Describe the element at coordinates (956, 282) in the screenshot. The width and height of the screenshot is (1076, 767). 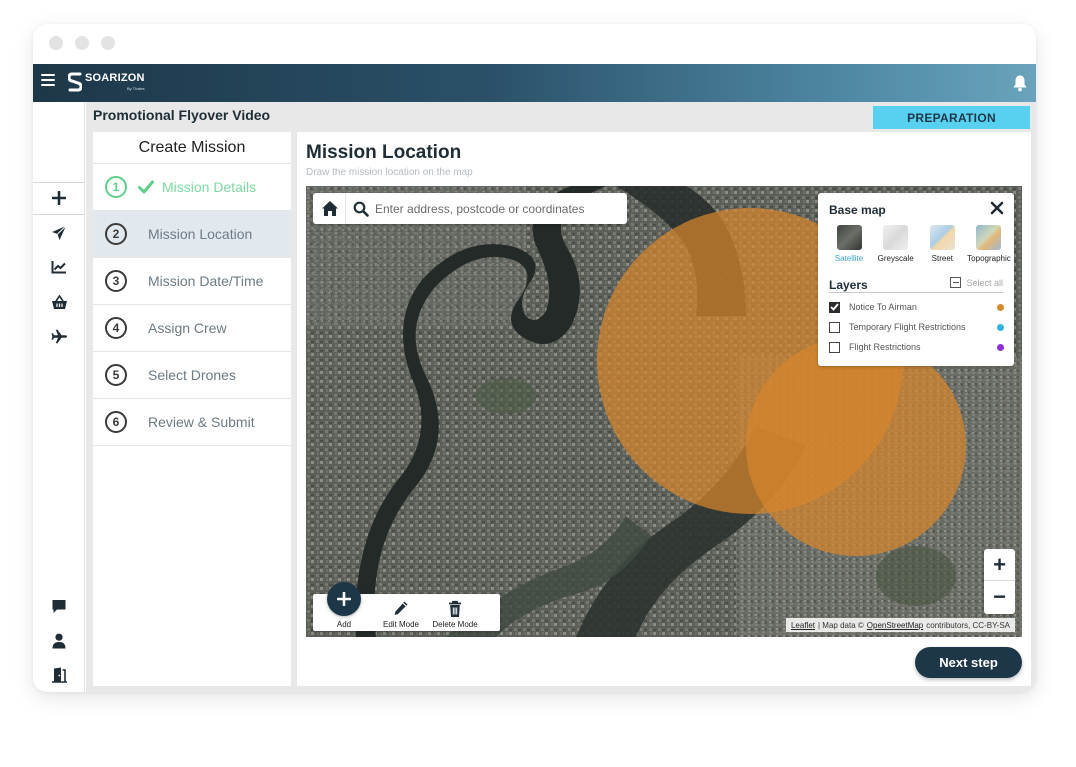
I see `select-all-checkbox` at that location.